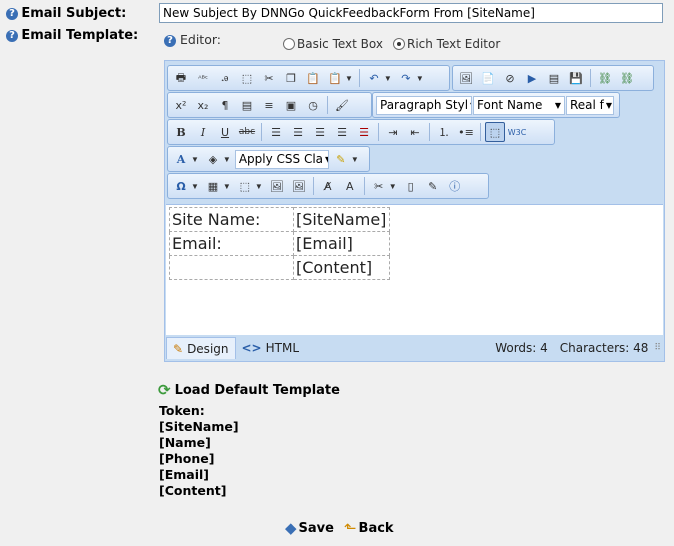  What do you see at coordinates (74, 13) in the screenshot?
I see `email-subject-label: Email Subject:` at bounding box center [74, 13].